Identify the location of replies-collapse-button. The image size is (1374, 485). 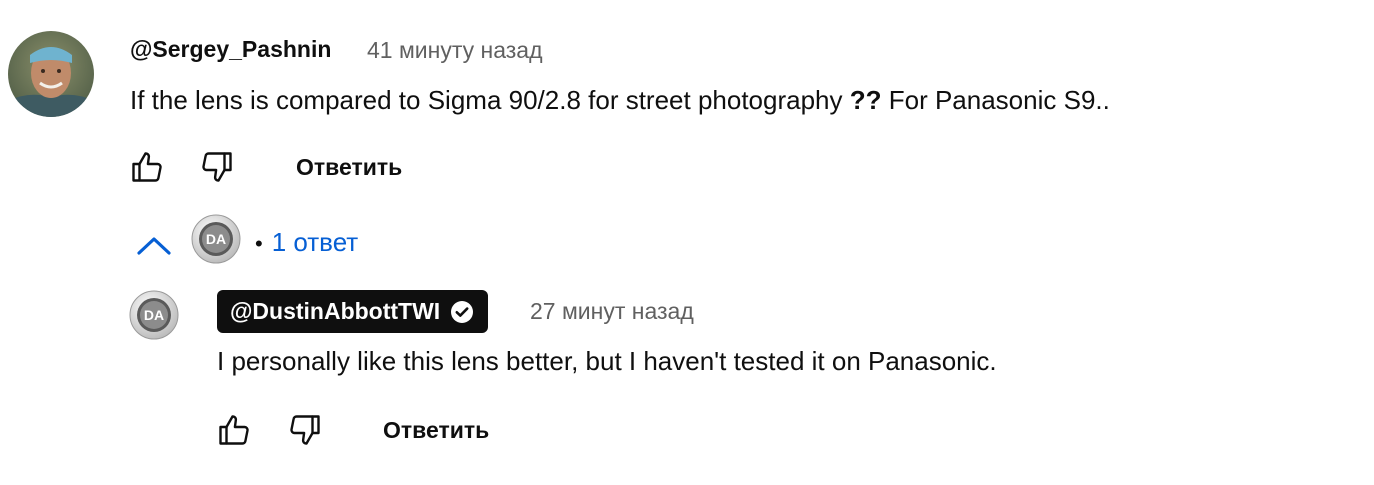
(154, 244).